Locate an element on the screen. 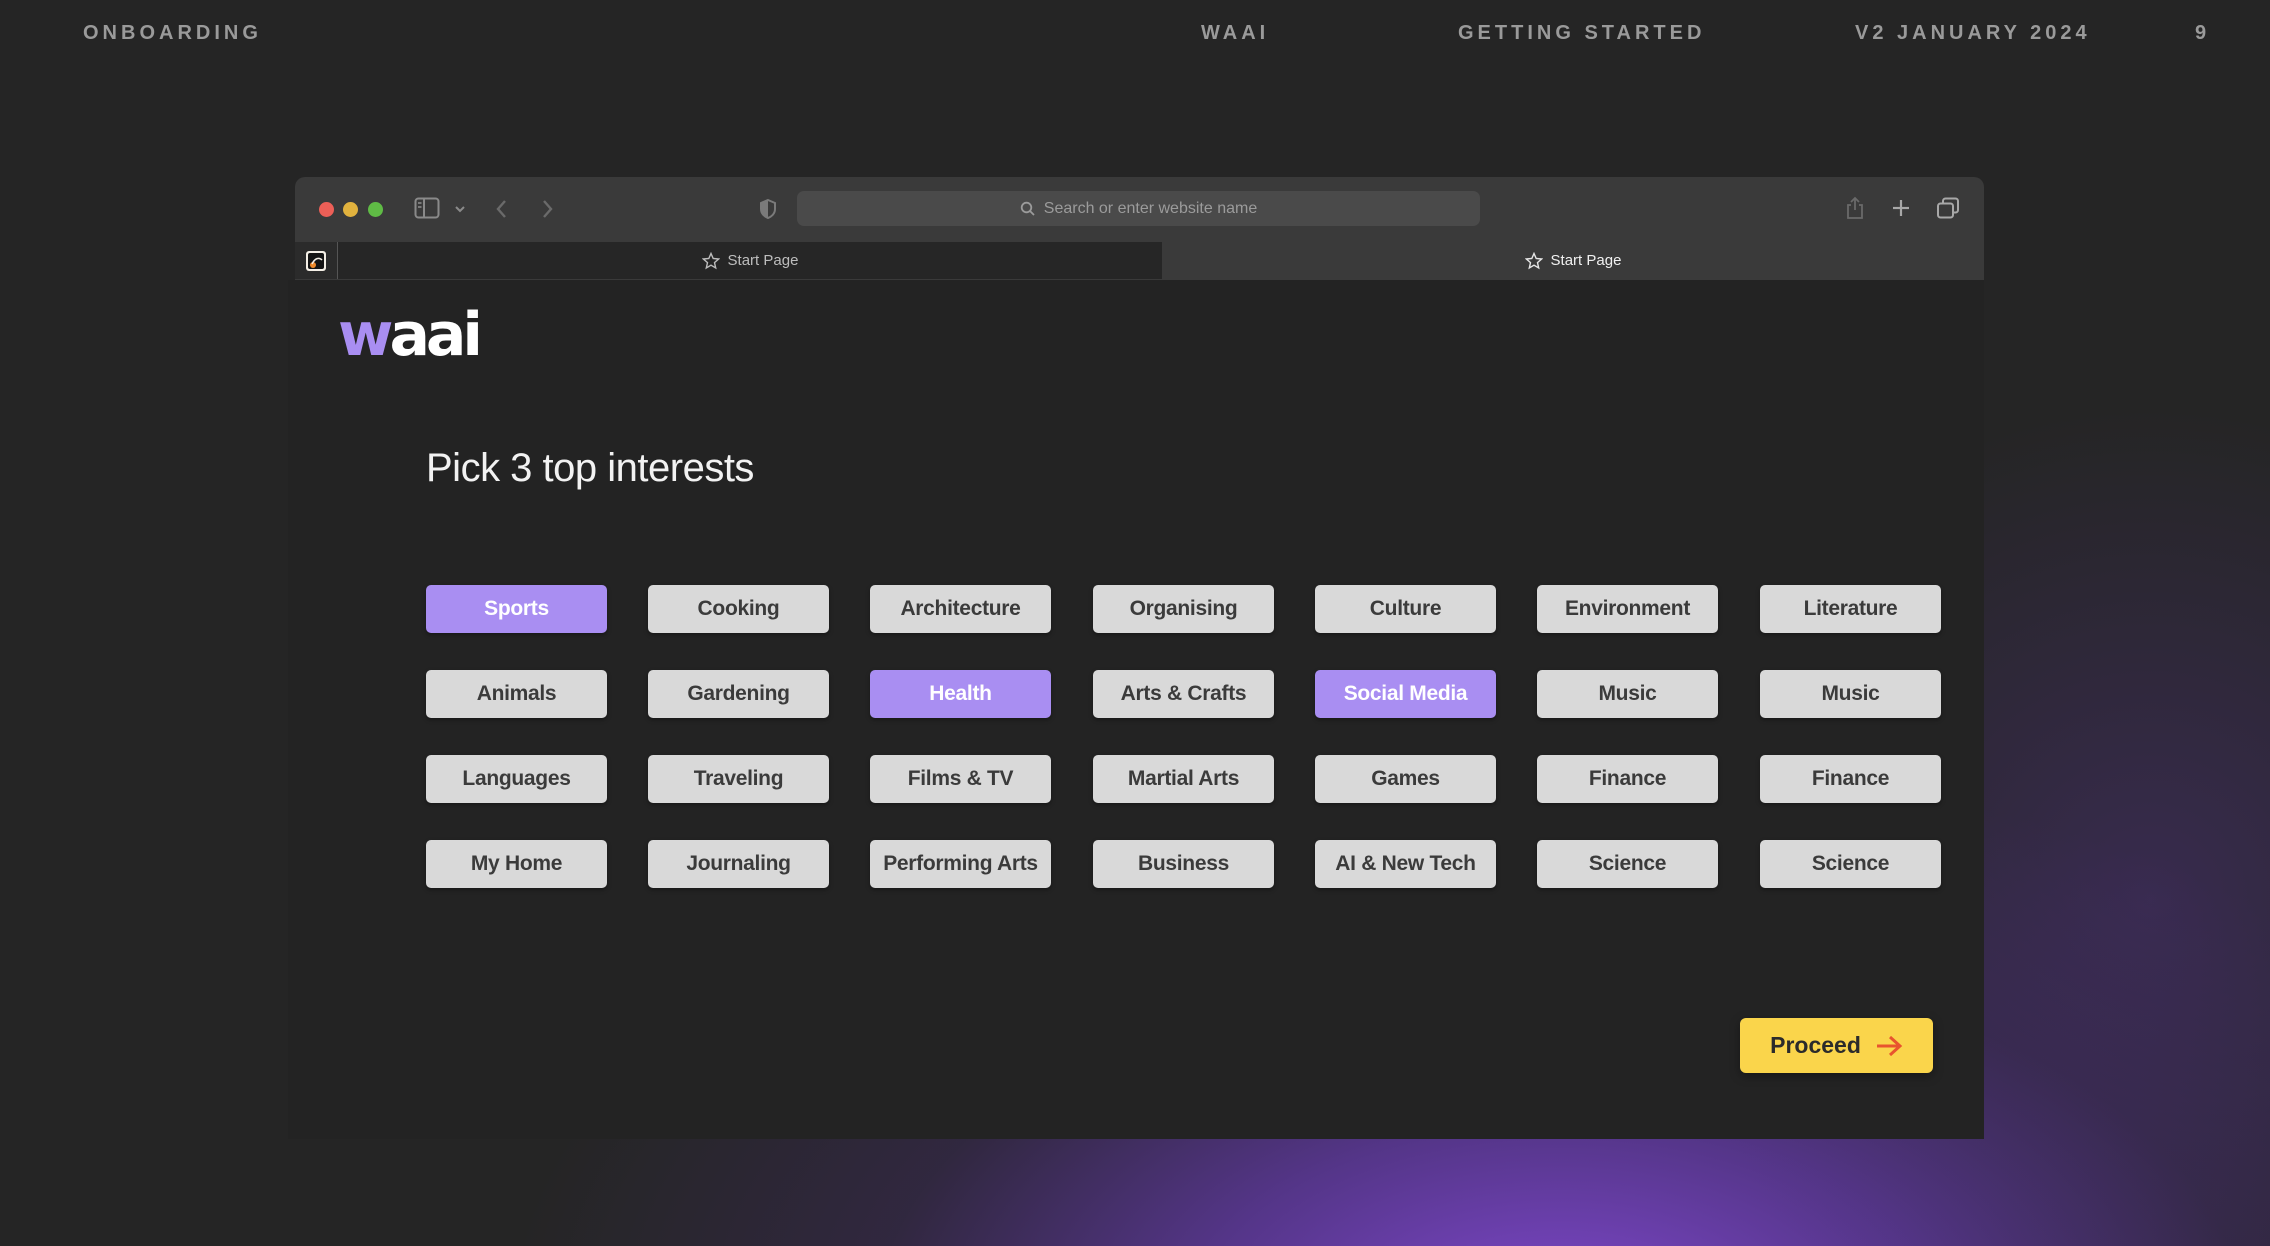 Image resolution: width=2270 pixels, height=1246 pixels. interest-pill-label: My Home is located at coordinates (516, 863).